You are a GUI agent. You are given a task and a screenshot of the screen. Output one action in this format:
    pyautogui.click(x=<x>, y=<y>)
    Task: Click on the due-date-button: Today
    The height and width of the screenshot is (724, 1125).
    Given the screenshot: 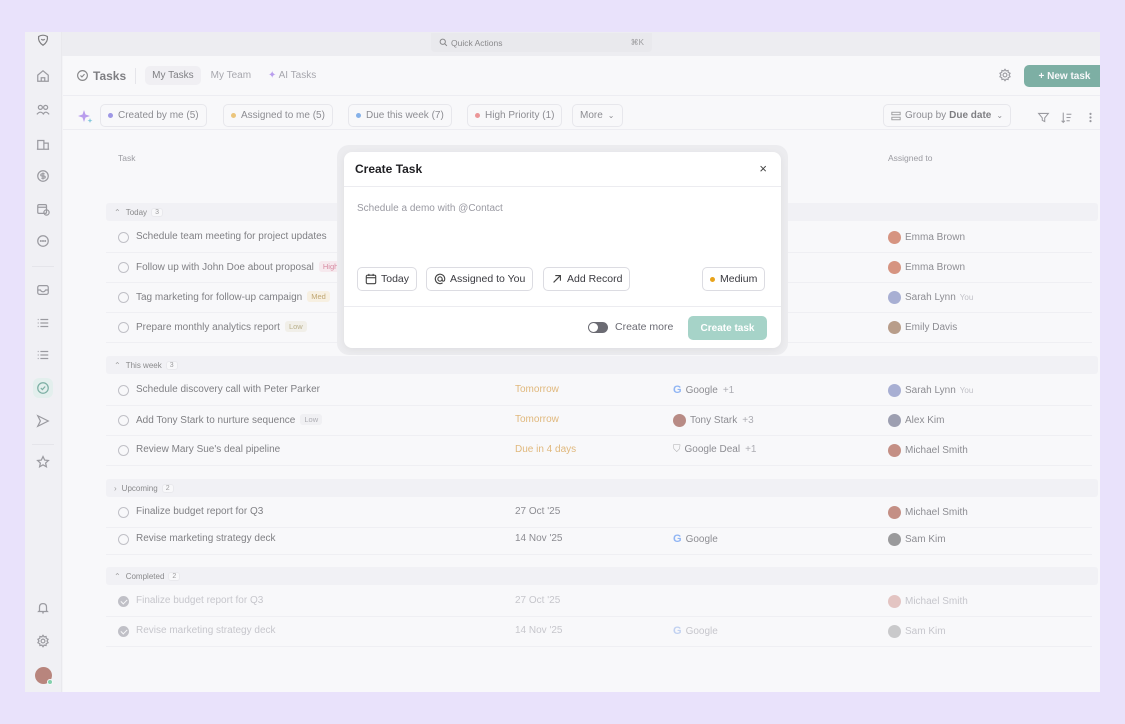 What is the action you would take?
    pyautogui.click(x=387, y=279)
    